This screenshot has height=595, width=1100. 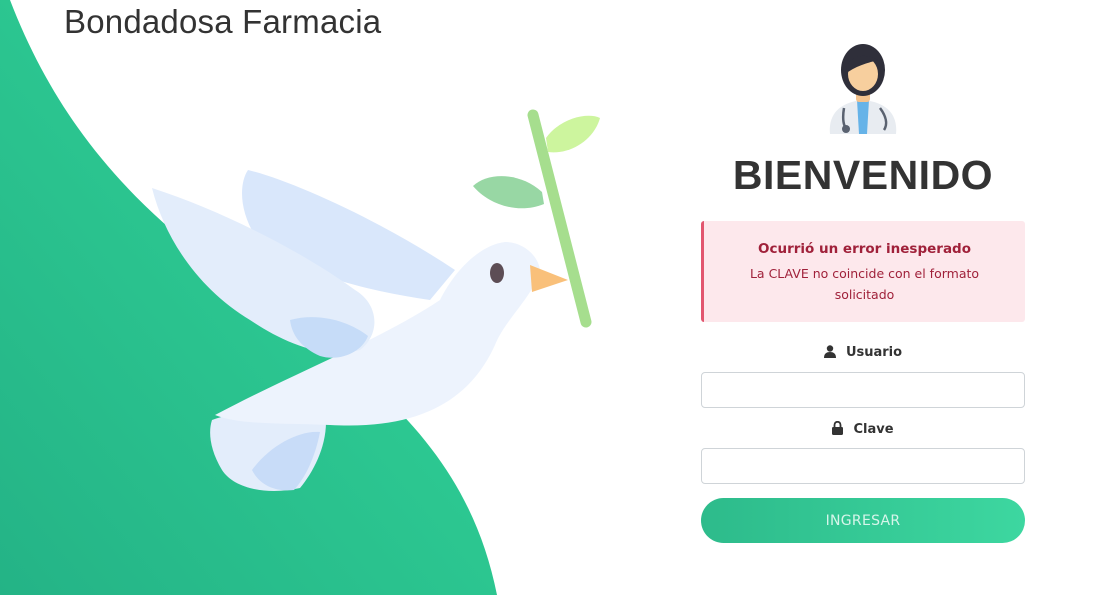 I want to click on doctor-avatar-icon, so click(x=863, y=89).